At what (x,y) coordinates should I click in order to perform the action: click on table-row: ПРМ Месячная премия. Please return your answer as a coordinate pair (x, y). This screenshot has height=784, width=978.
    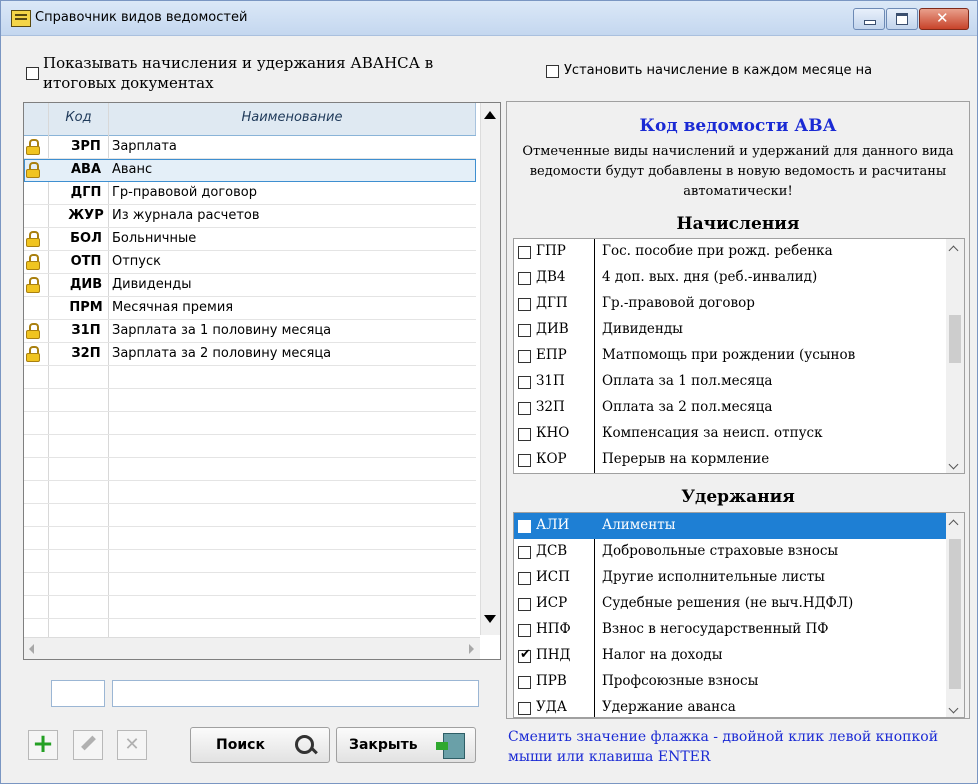
    Looking at the image, I should click on (250, 308).